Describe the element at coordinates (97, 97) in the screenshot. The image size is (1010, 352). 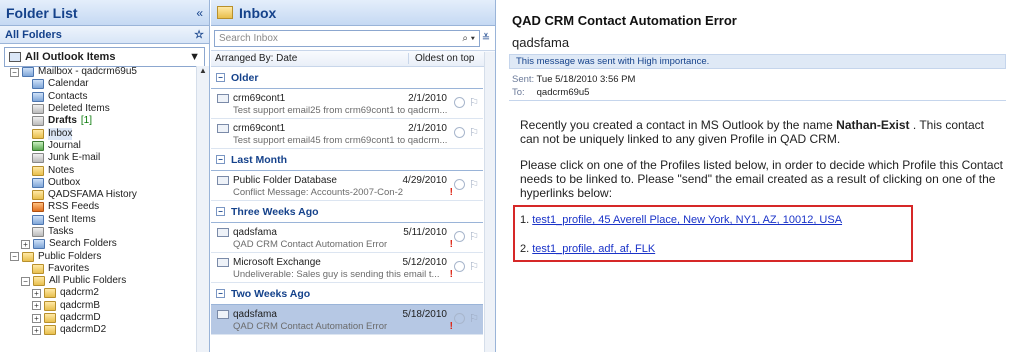
I see `folder-contacts: Contacts` at that location.